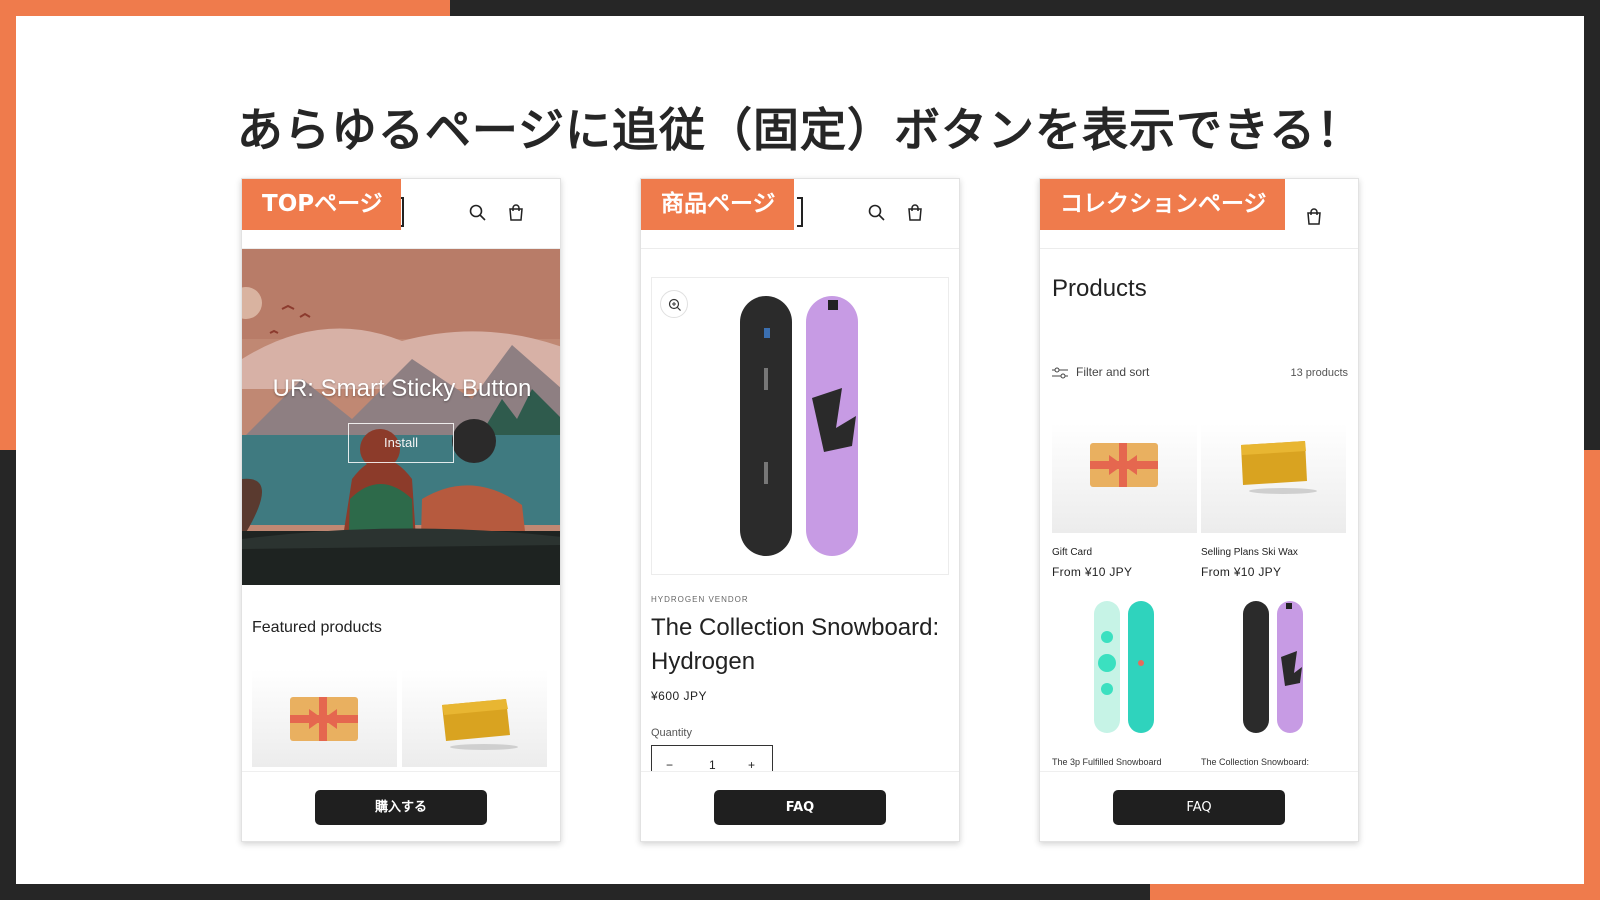 Image resolution: width=1600 pixels, height=900 pixels. What do you see at coordinates (1255, 762) in the screenshot?
I see `product-card-name: The Collection Snowboard:` at bounding box center [1255, 762].